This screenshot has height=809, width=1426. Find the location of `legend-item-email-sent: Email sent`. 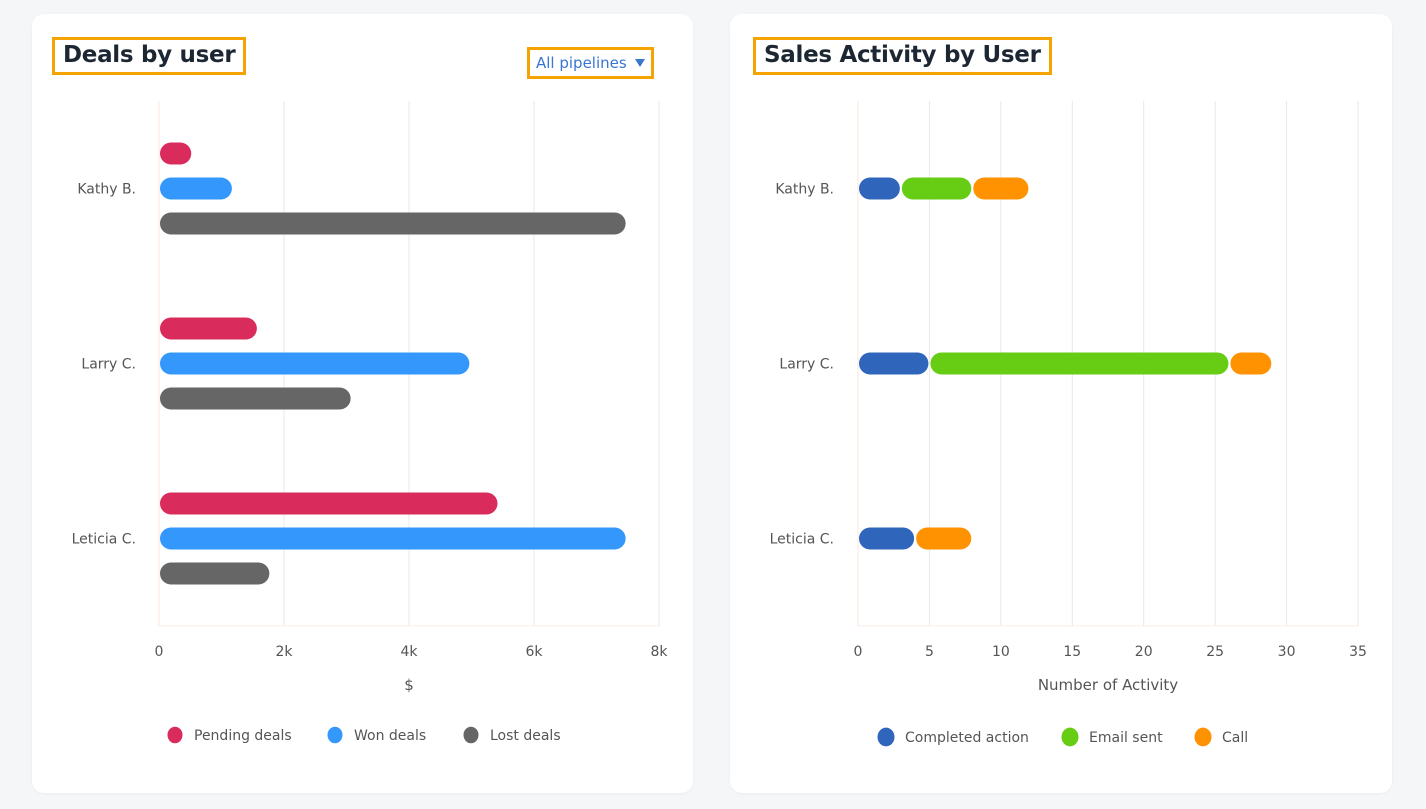

legend-item-email-sent: Email sent is located at coordinates (1112, 737).